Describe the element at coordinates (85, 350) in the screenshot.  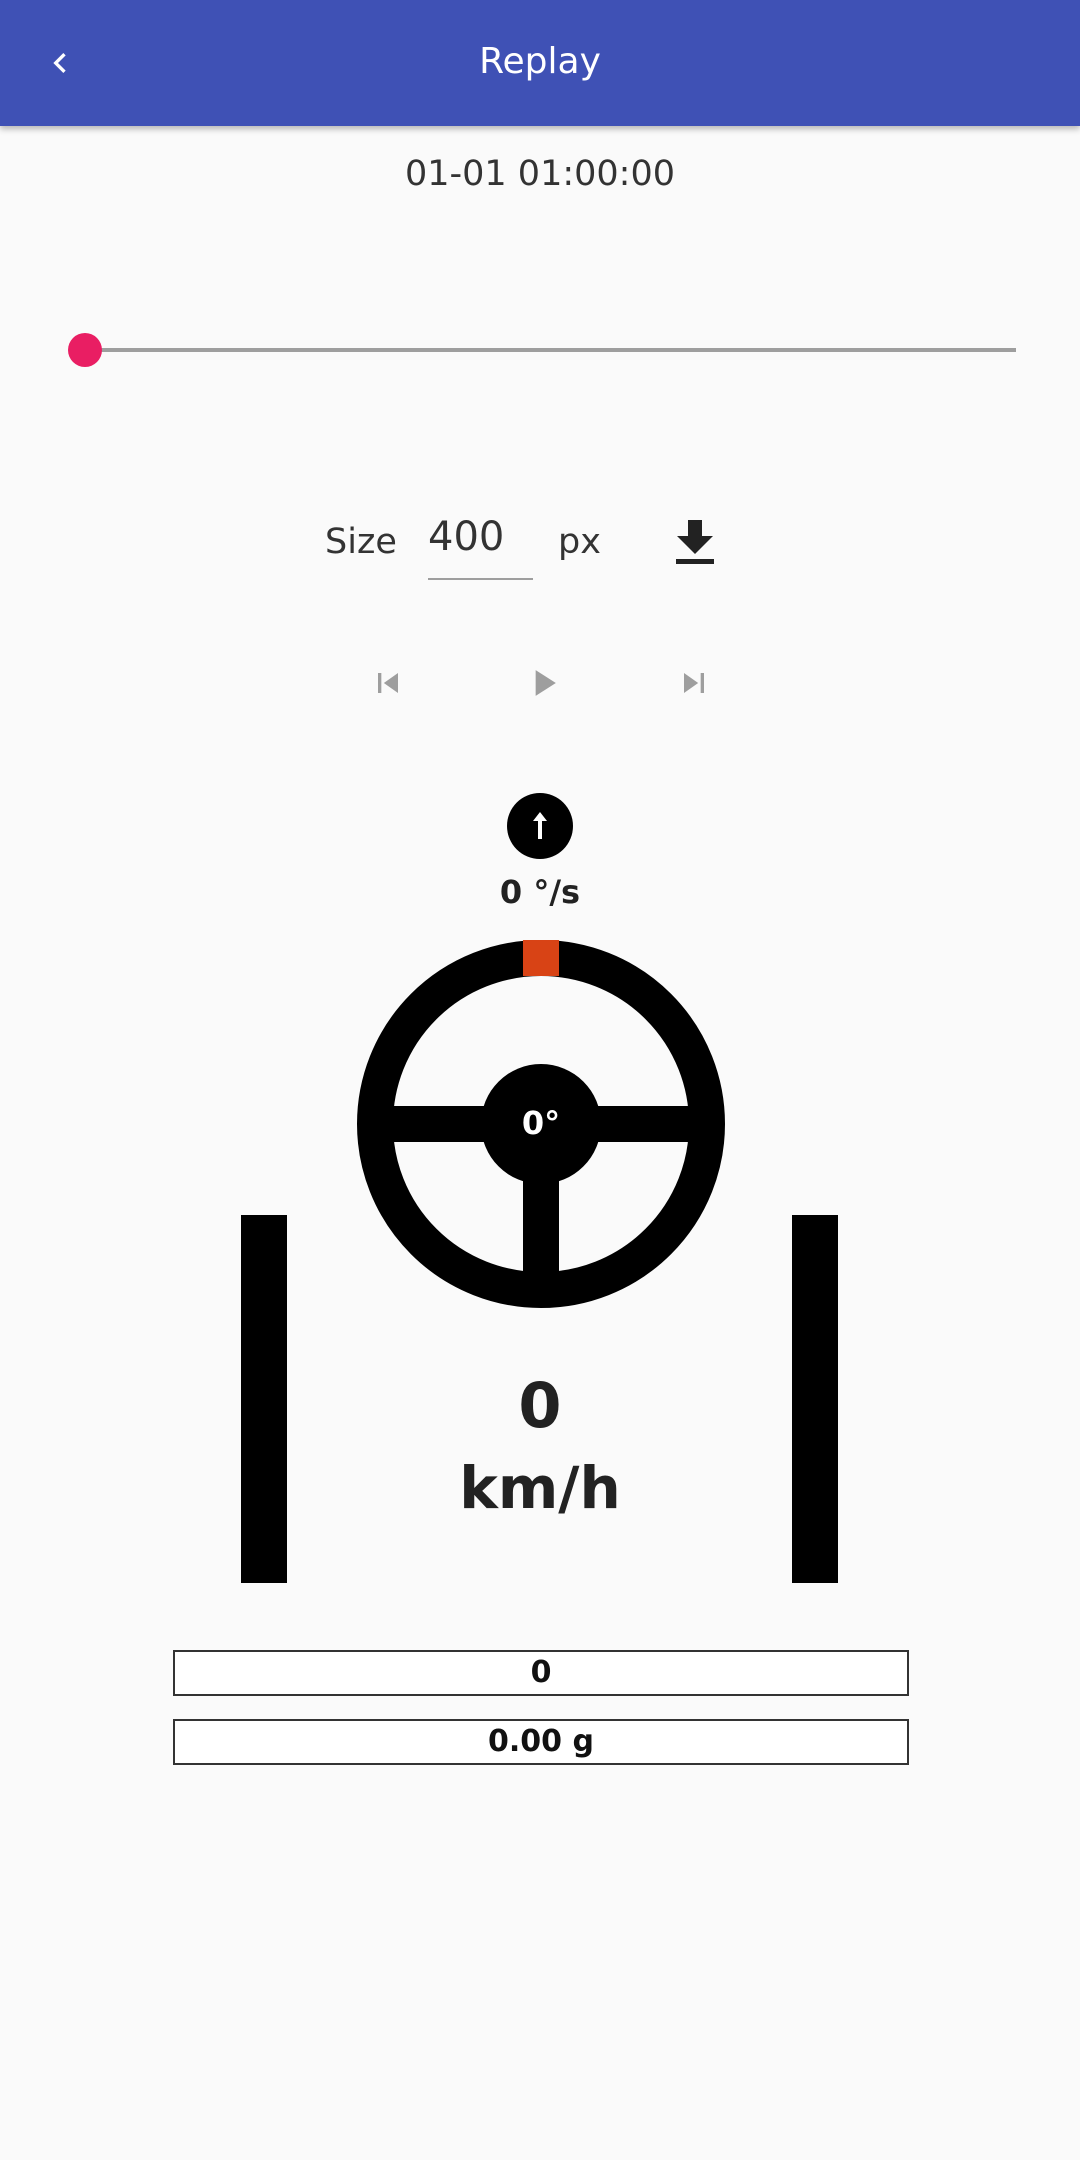
I see `slider-thumb` at that location.